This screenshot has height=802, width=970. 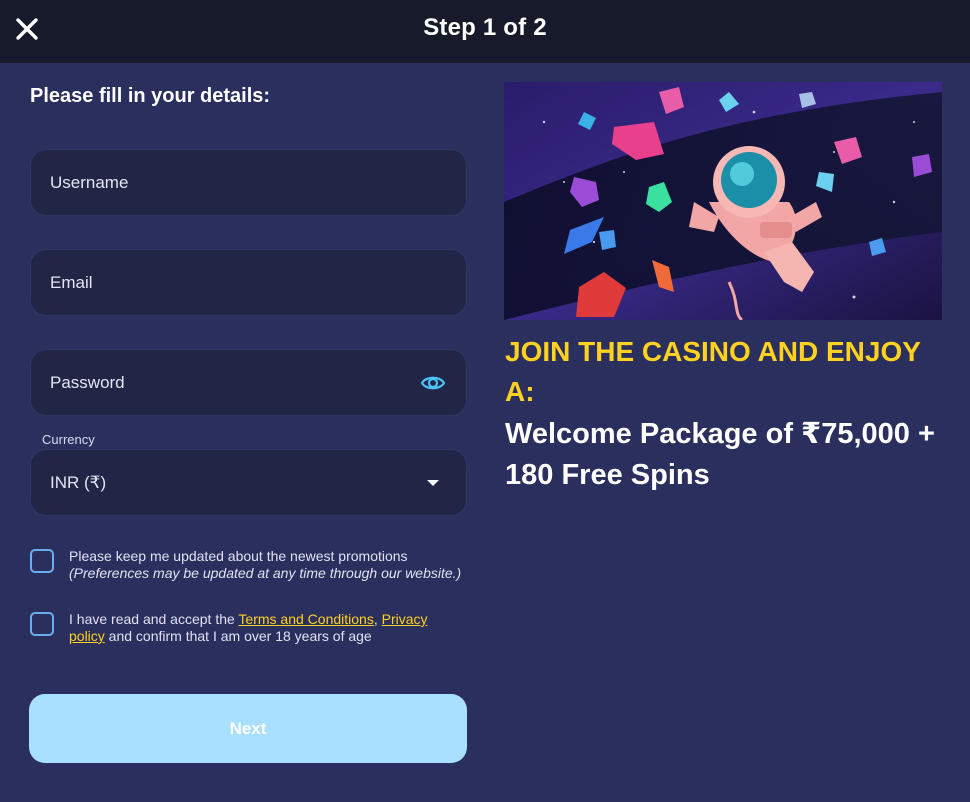 What do you see at coordinates (42, 561) in the screenshot?
I see `promotions-checkbox` at bounding box center [42, 561].